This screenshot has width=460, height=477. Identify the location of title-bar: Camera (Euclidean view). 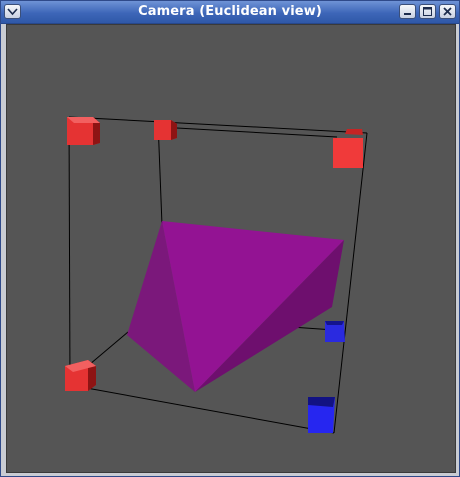
(230, 12).